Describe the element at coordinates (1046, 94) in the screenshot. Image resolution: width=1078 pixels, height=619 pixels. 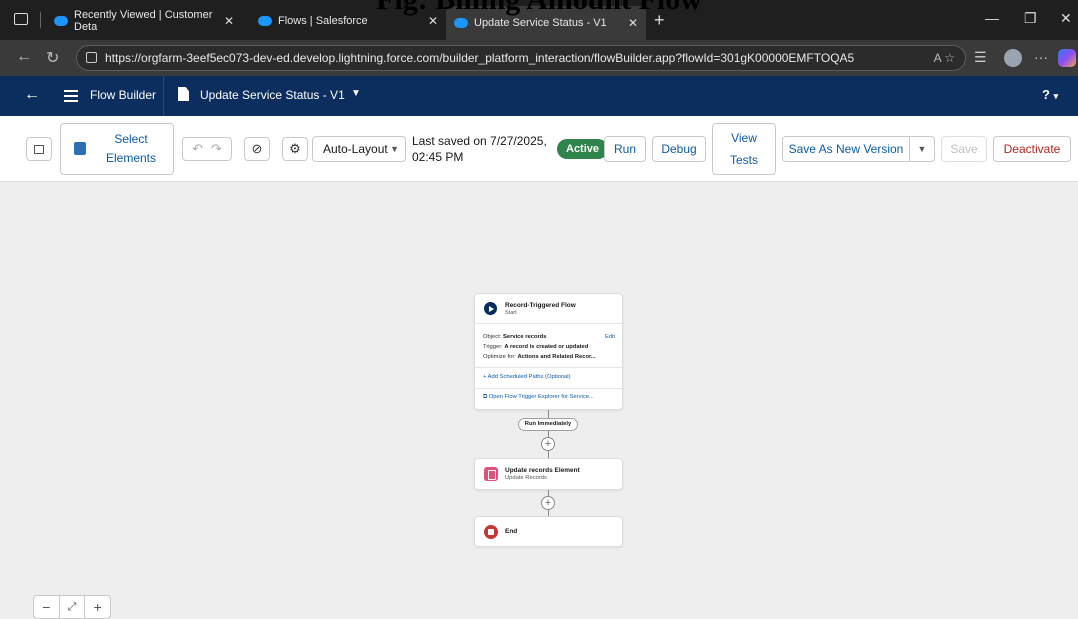
I see `help-icon: ?` at that location.